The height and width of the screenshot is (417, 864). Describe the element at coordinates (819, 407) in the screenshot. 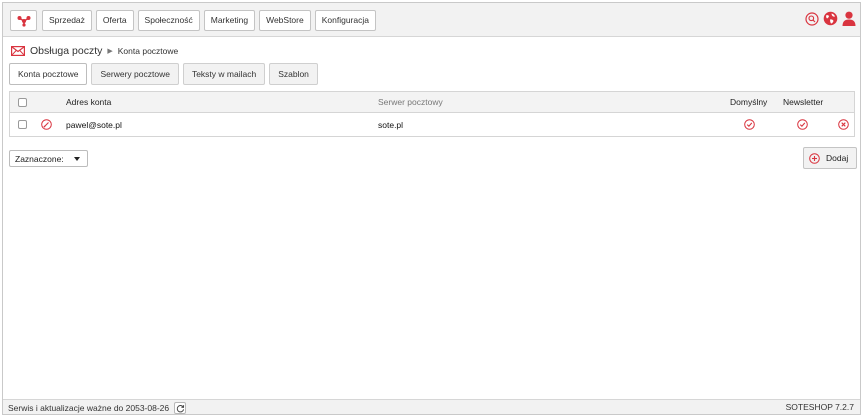

I see `version-label: SOTESHOP 7.2.7` at that location.